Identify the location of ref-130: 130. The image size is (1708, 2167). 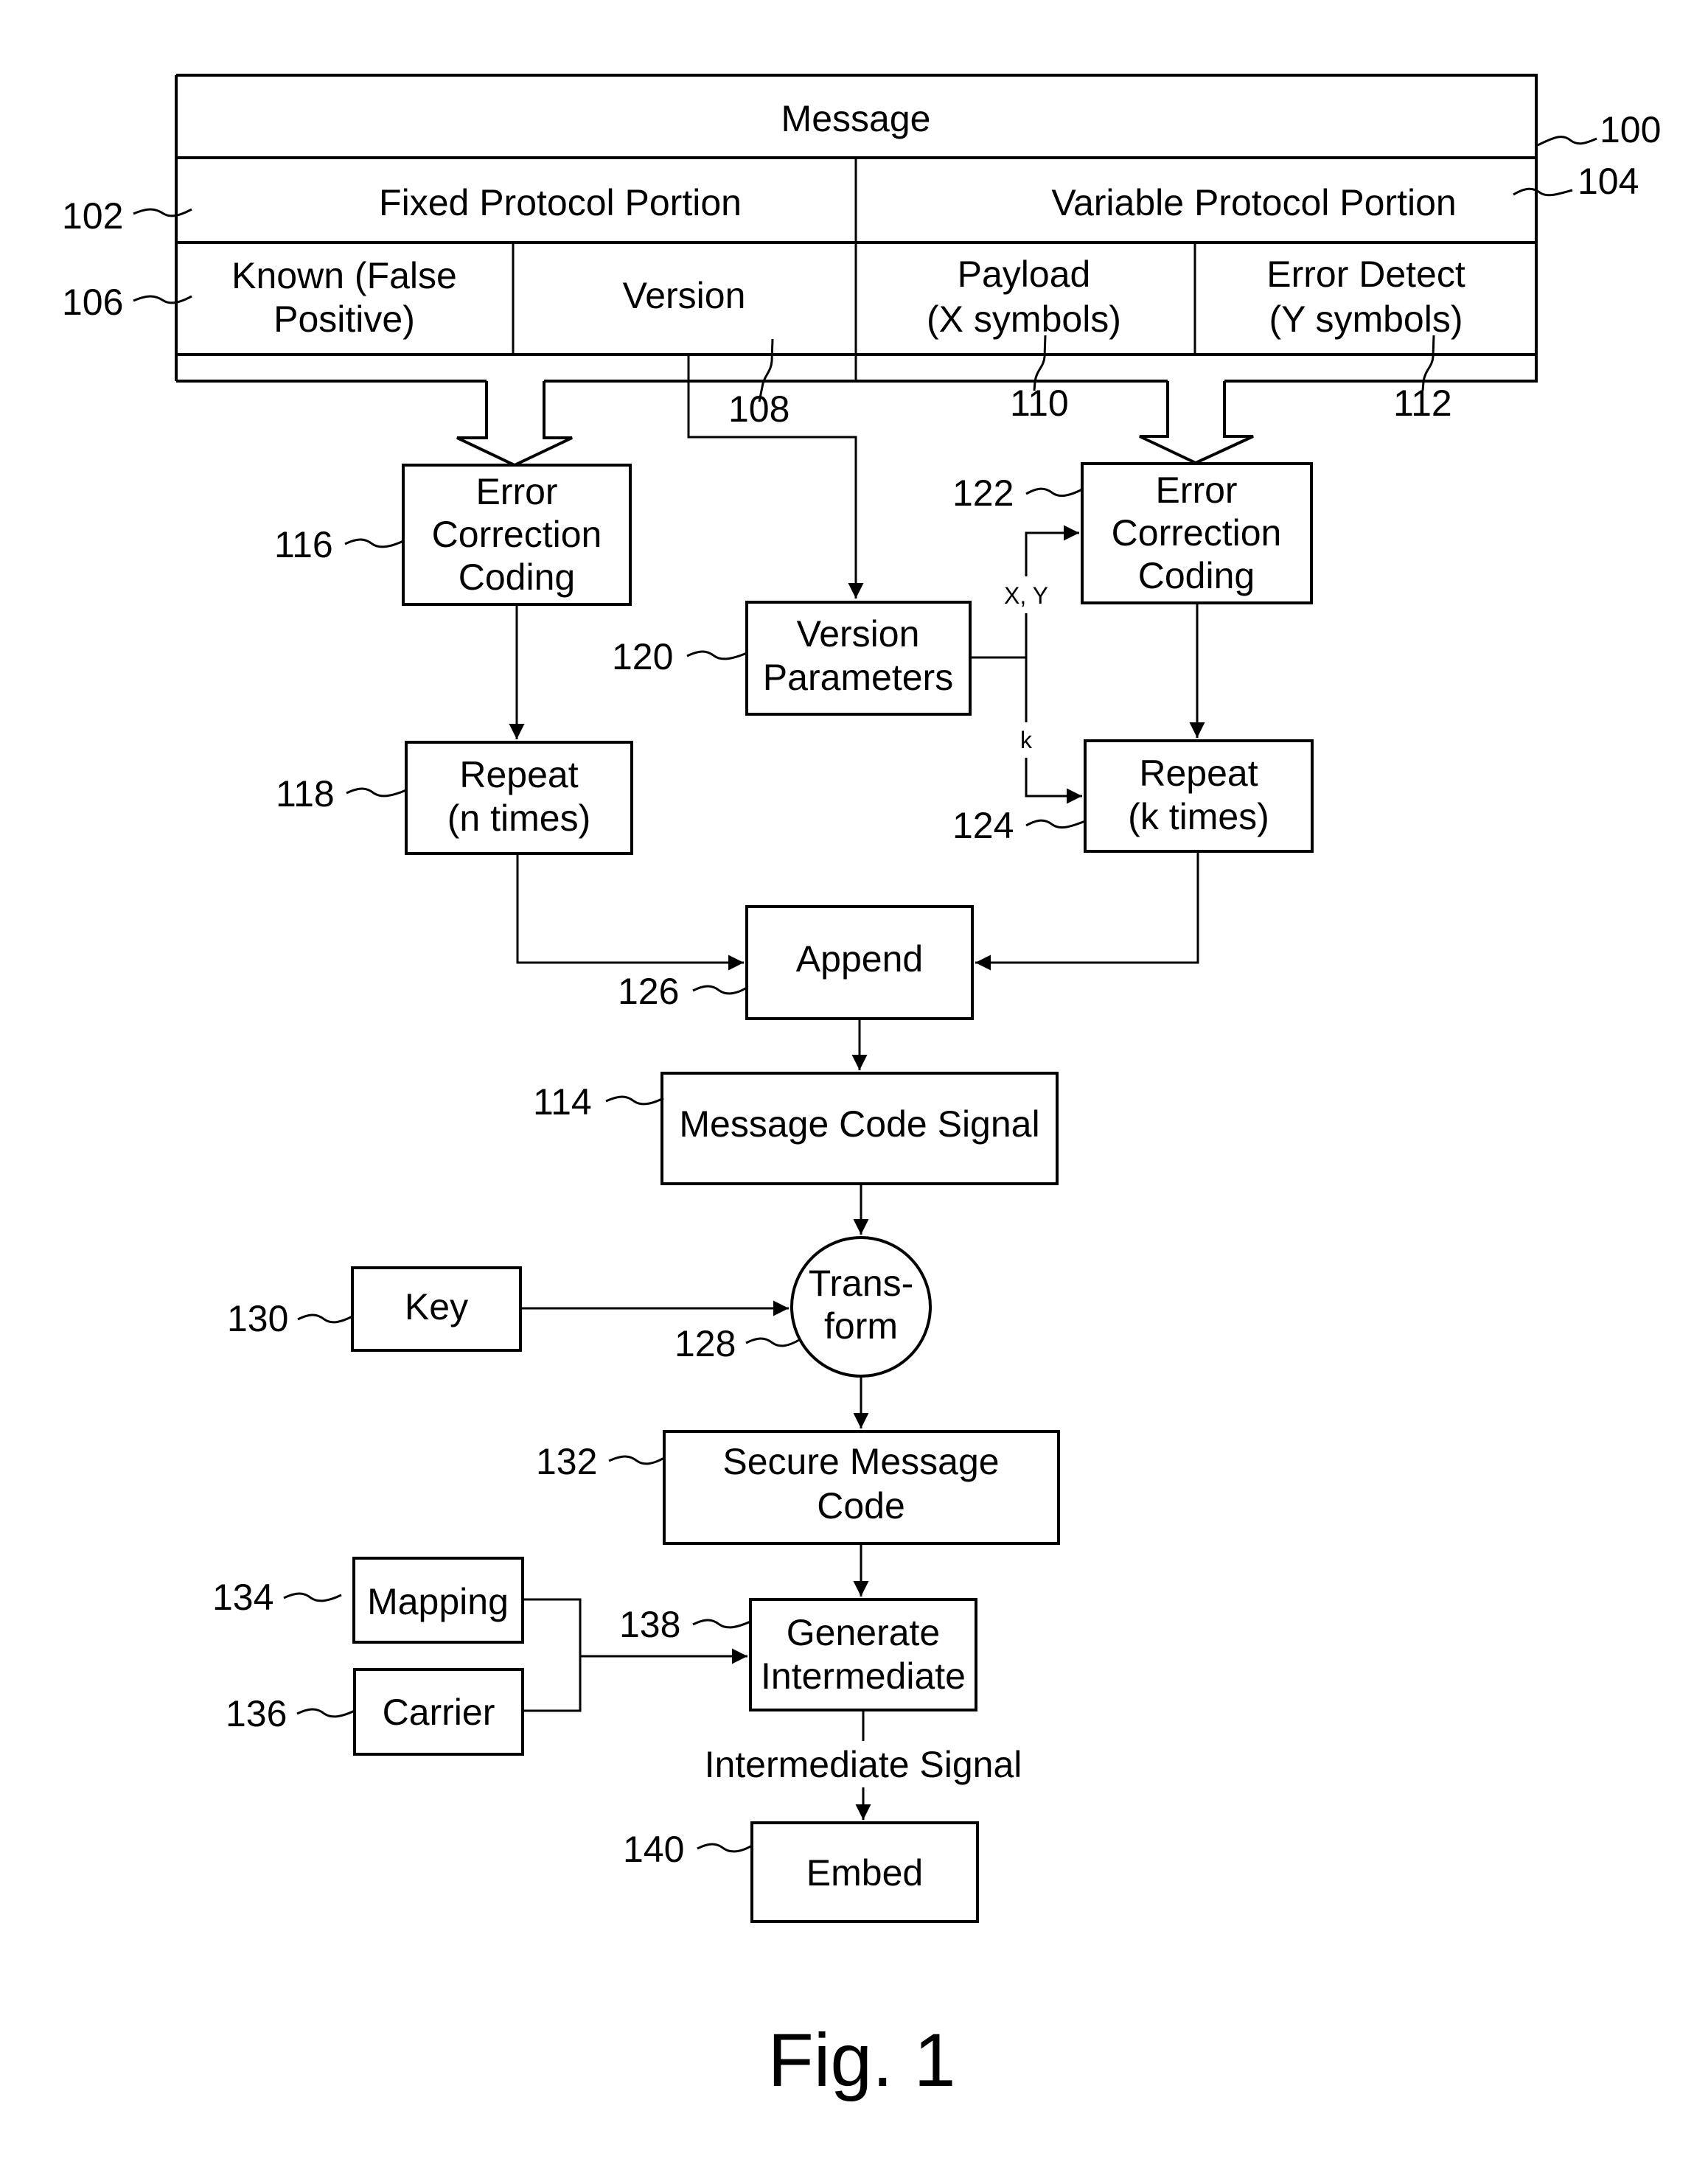
(257, 1318).